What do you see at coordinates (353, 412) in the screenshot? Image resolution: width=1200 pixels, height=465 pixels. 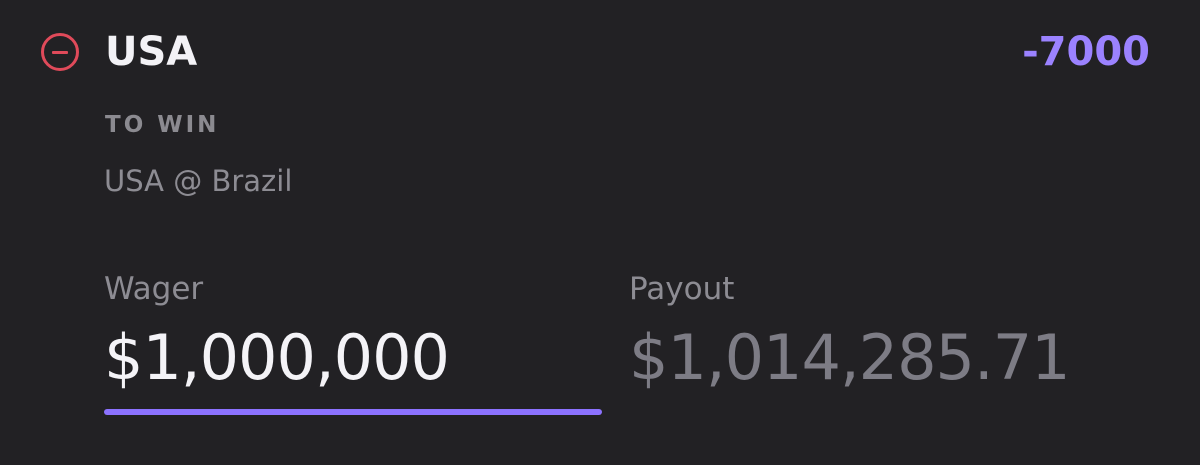 I see `wager-input-underline` at bounding box center [353, 412].